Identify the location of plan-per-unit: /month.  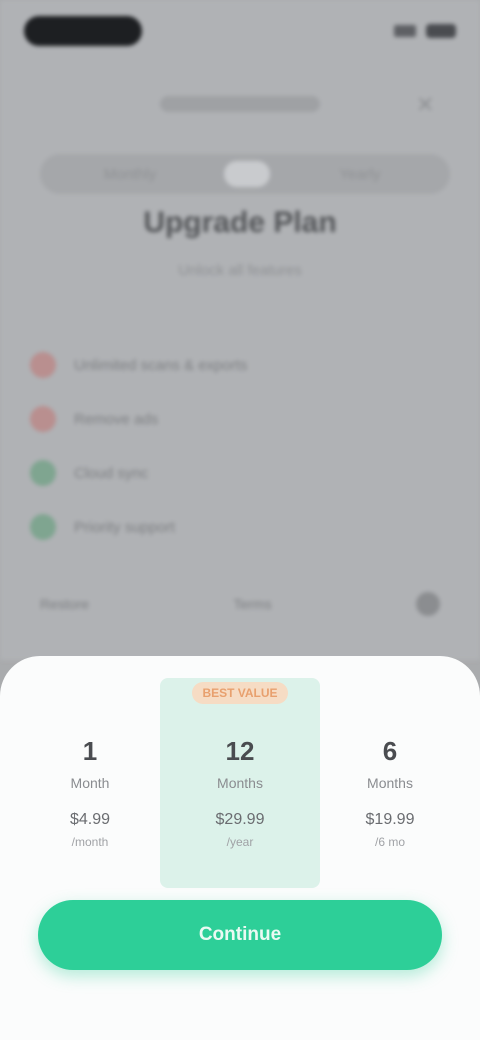
(90, 842).